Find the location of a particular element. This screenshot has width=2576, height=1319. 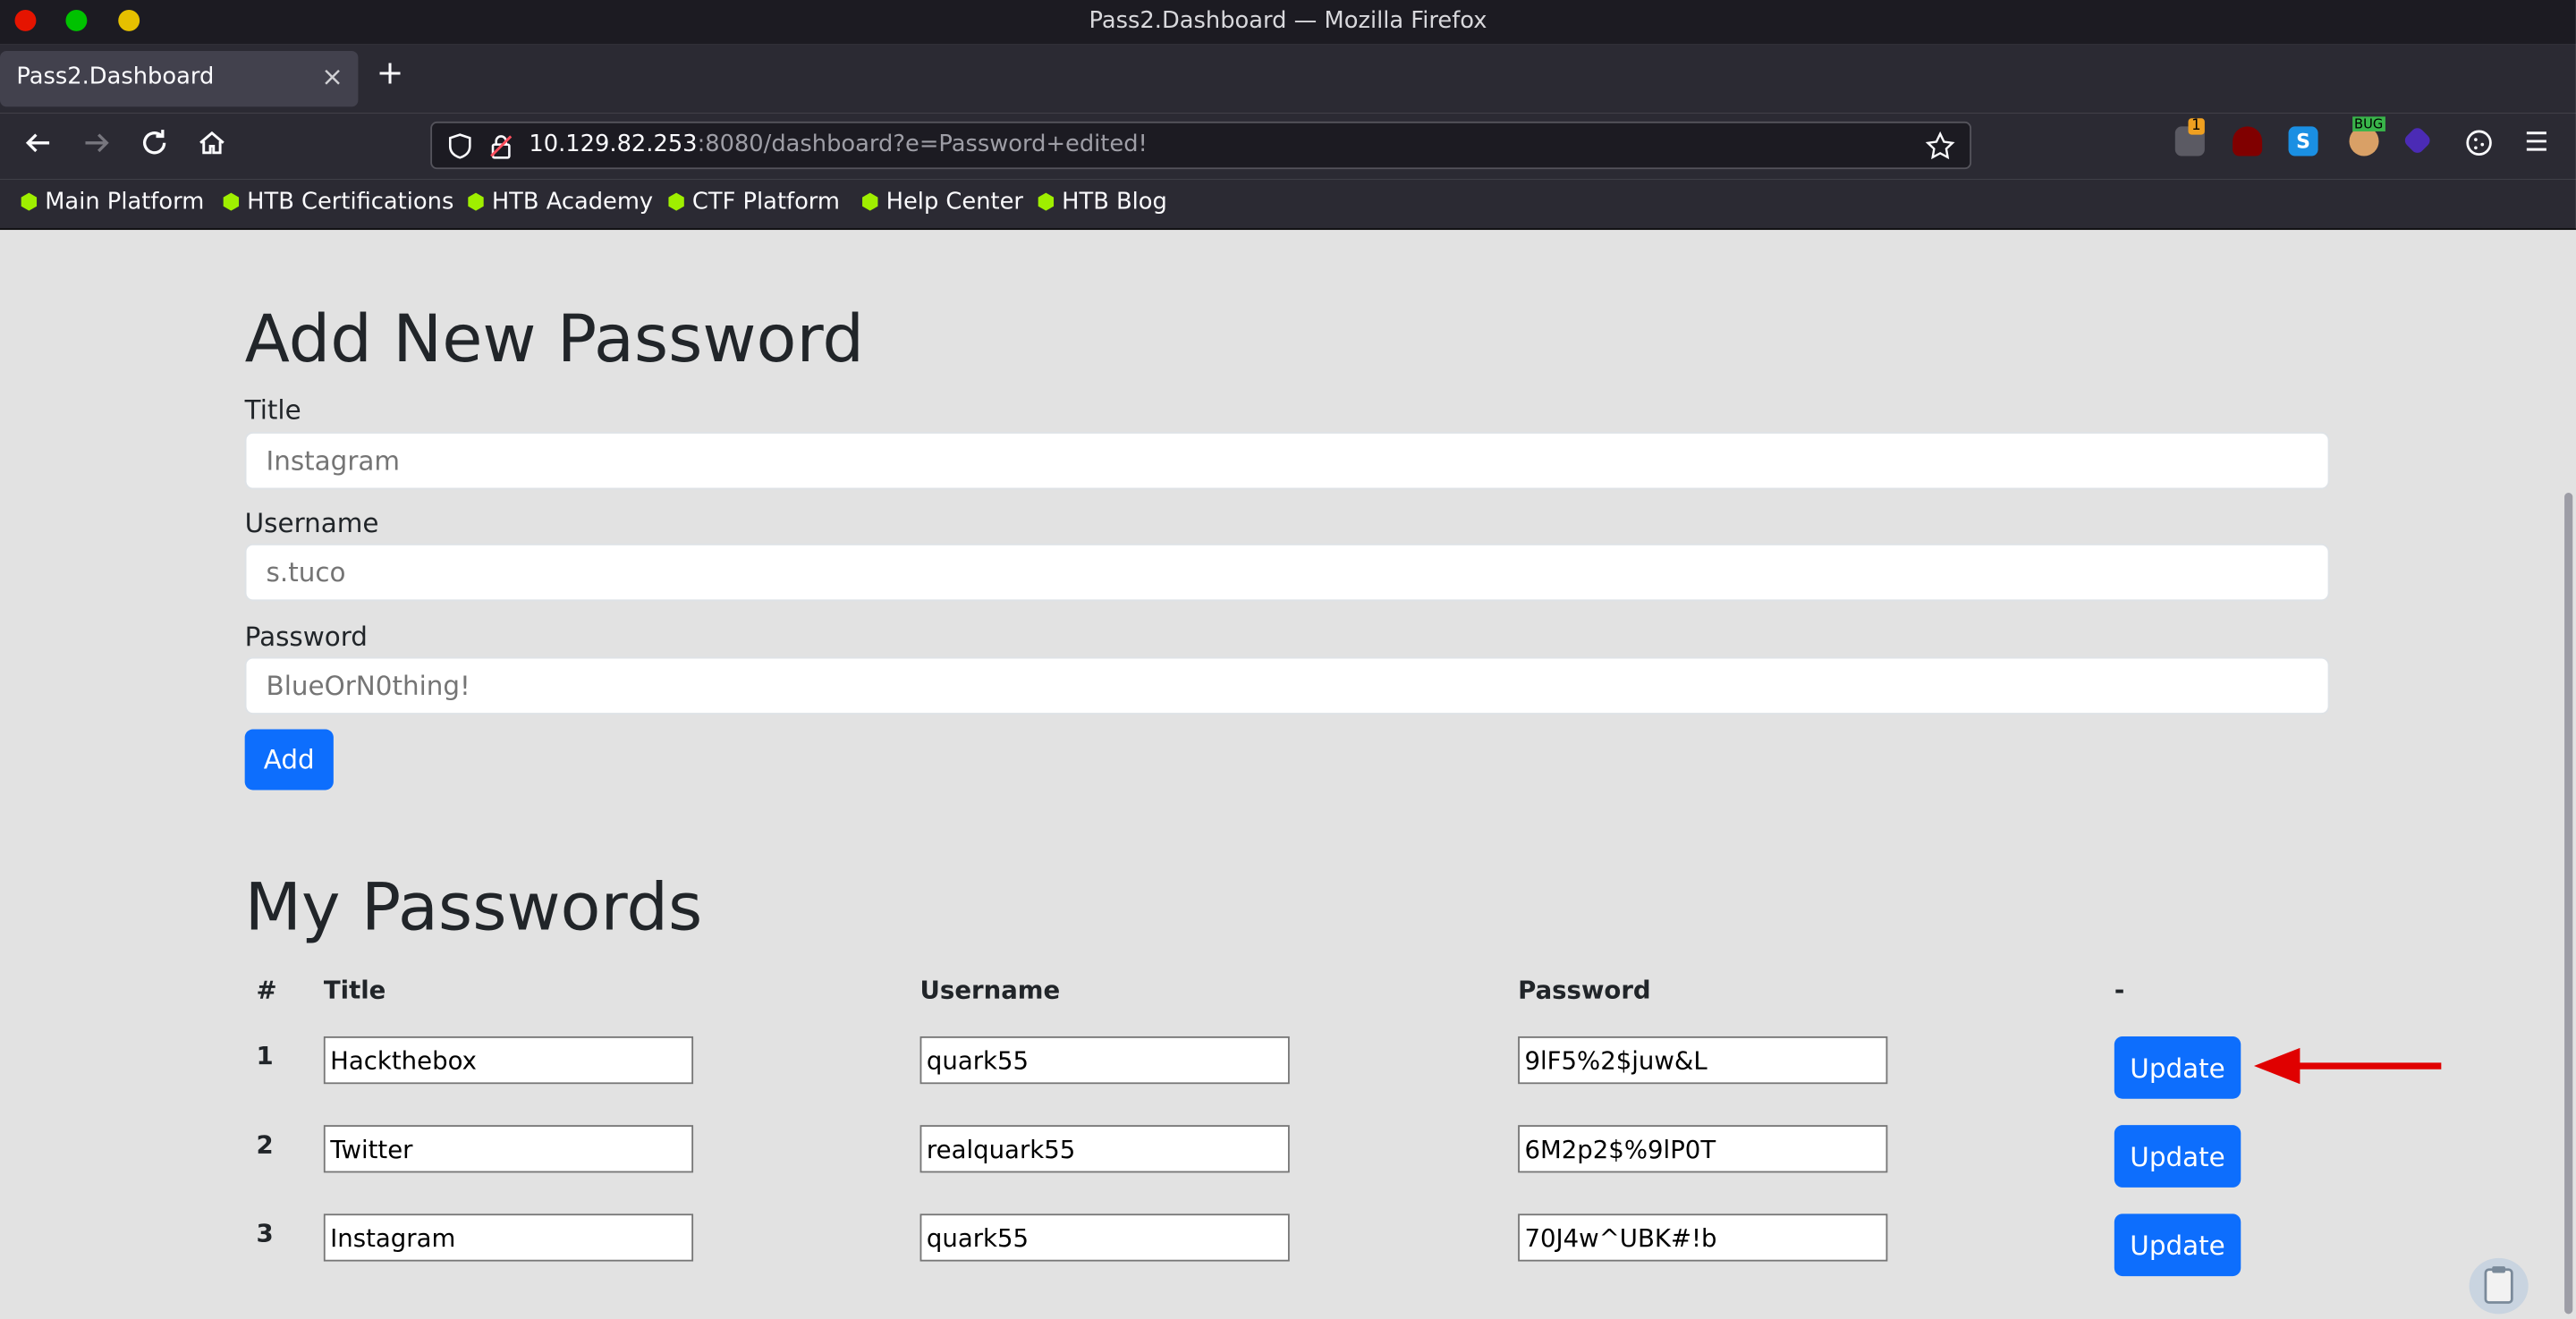

cookie-icon is located at coordinates (2479, 142).